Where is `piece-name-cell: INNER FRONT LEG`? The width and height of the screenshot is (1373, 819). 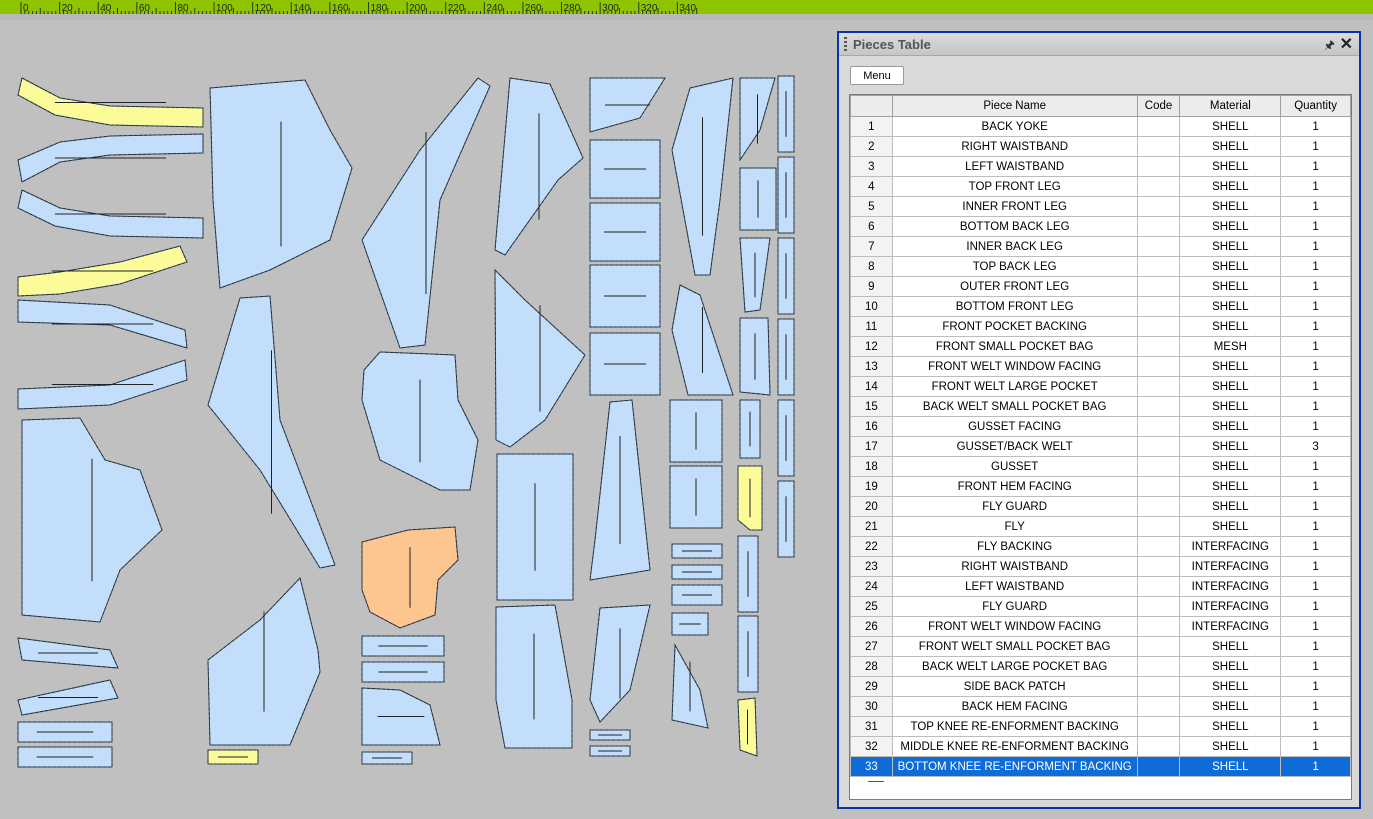 piece-name-cell: INNER FRONT LEG is located at coordinates (1014, 206).